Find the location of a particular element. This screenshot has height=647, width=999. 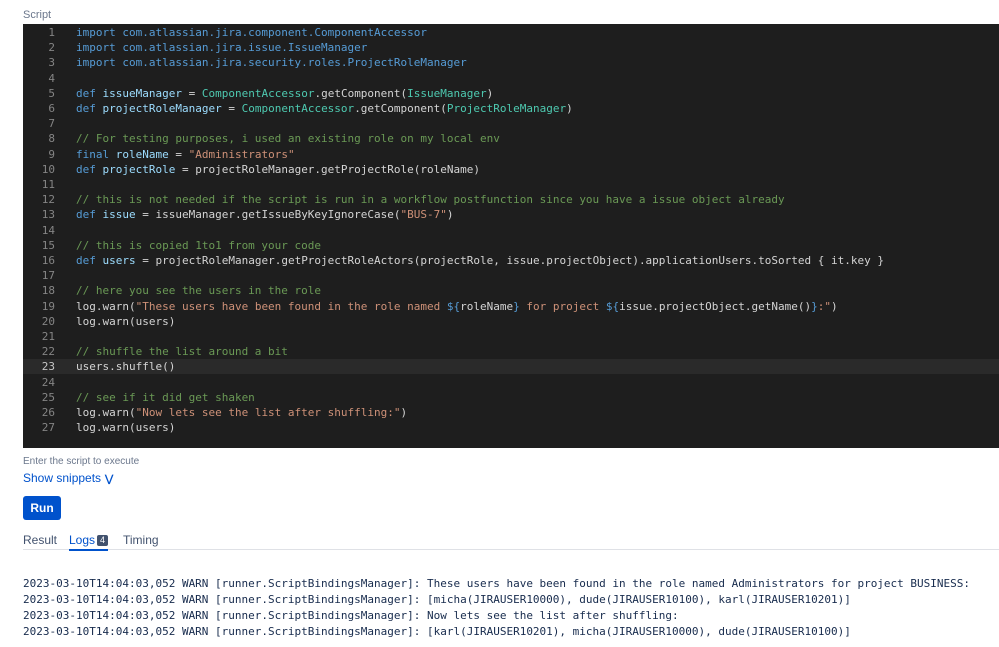

script-label: Script is located at coordinates (37, 15).